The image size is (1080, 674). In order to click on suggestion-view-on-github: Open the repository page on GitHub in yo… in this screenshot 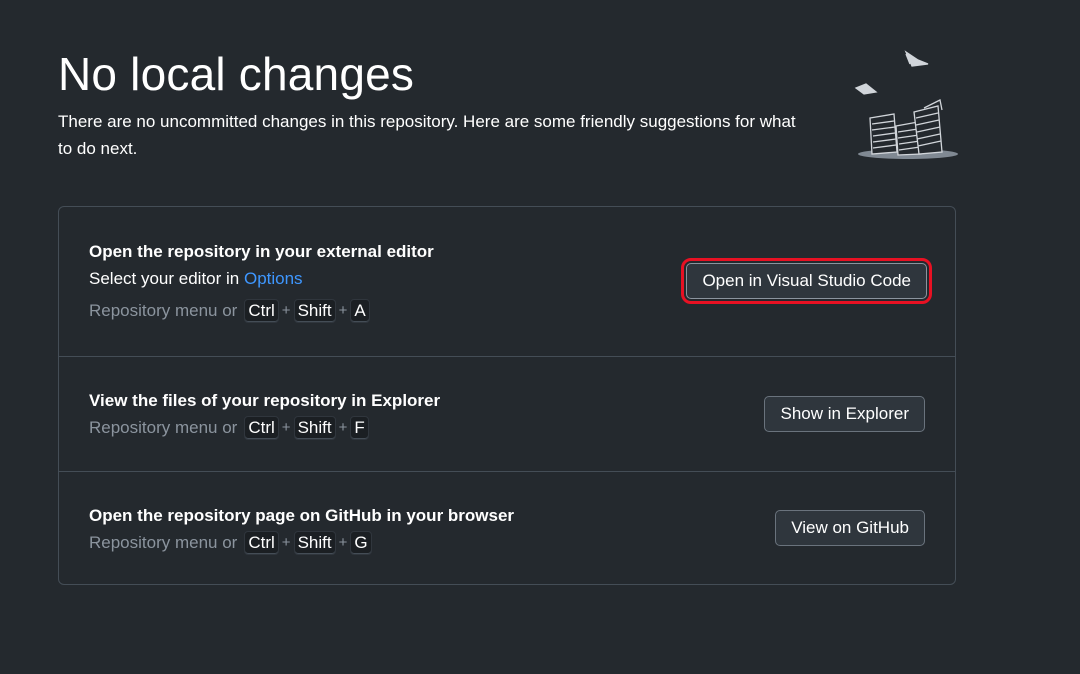, I will do `click(507, 528)`.